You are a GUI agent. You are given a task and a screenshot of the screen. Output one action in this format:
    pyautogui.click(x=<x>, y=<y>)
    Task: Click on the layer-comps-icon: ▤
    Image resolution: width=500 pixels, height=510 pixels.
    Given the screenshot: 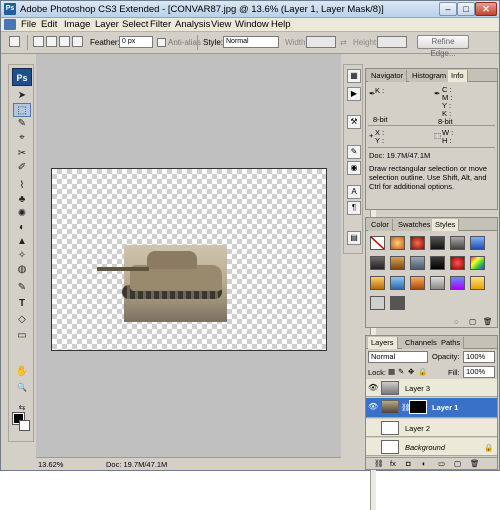 What is the action you would take?
    pyautogui.click(x=354, y=238)
    